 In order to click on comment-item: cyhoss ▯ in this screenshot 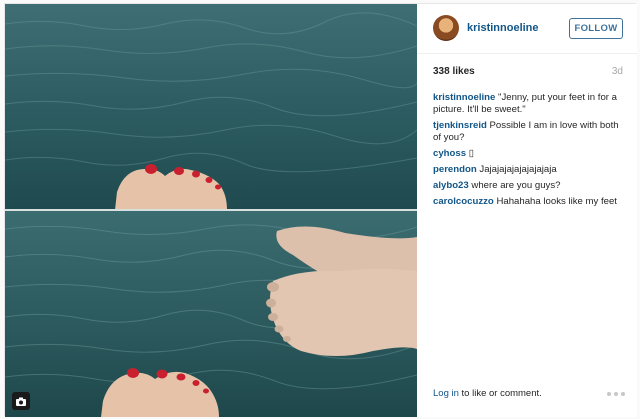, I will do `click(529, 154)`.